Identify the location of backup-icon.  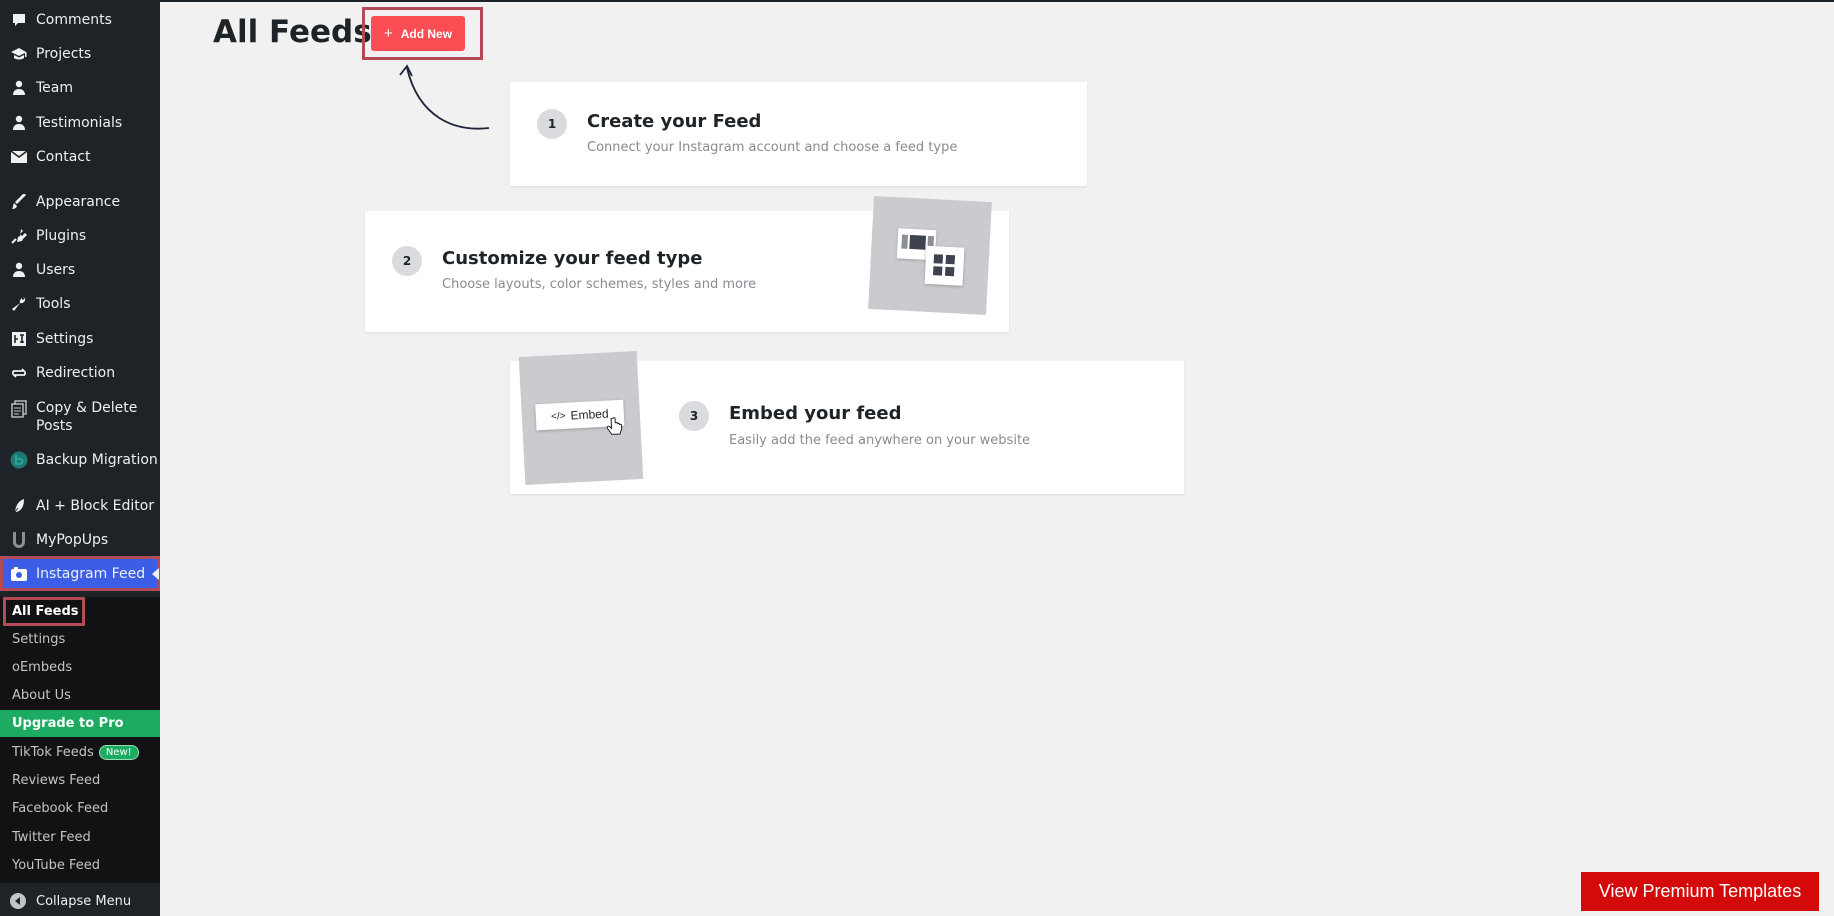
(19, 460).